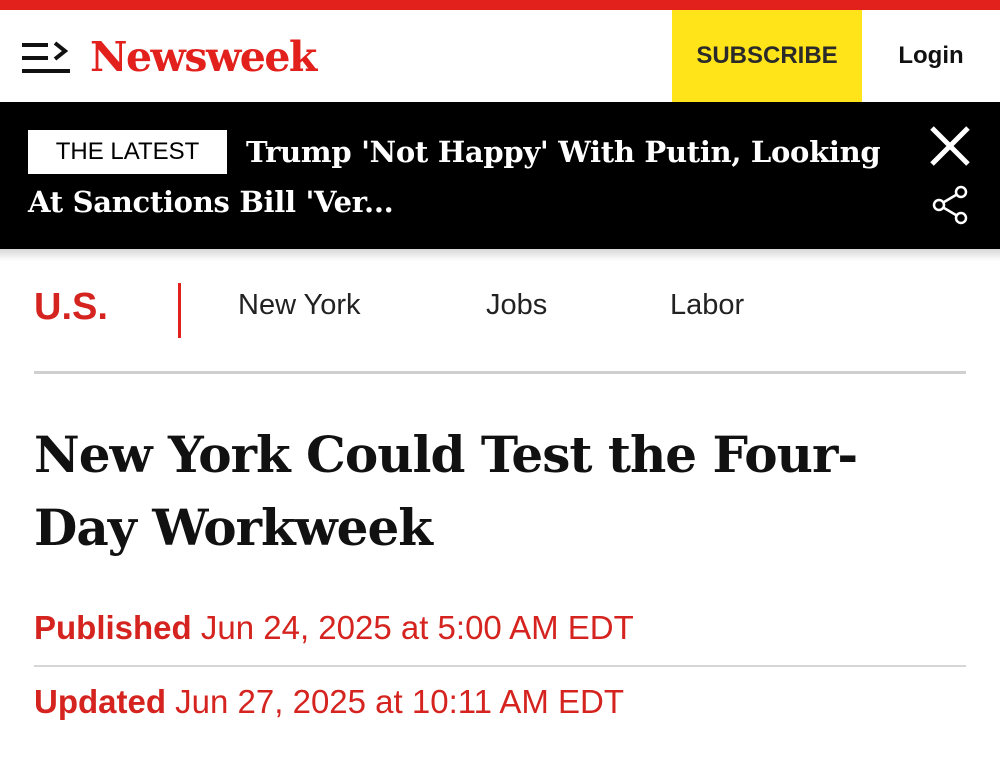  Describe the element at coordinates (179, 310) in the screenshot. I see `section-divider` at that location.